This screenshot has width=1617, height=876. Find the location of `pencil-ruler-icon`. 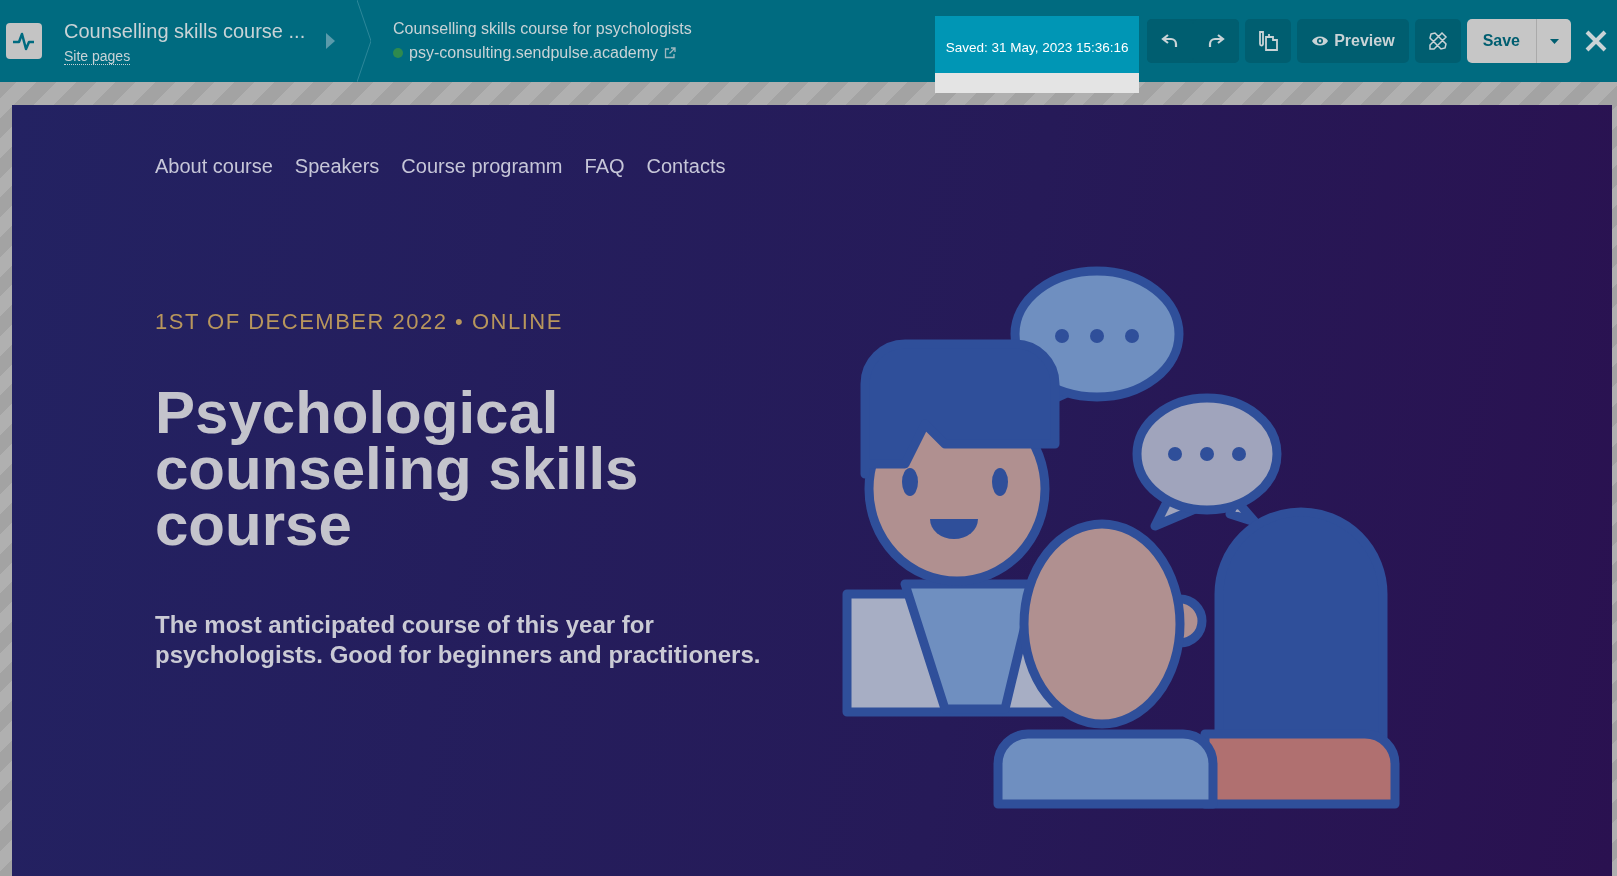

pencil-ruler-icon is located at coordinates (1437, 41).